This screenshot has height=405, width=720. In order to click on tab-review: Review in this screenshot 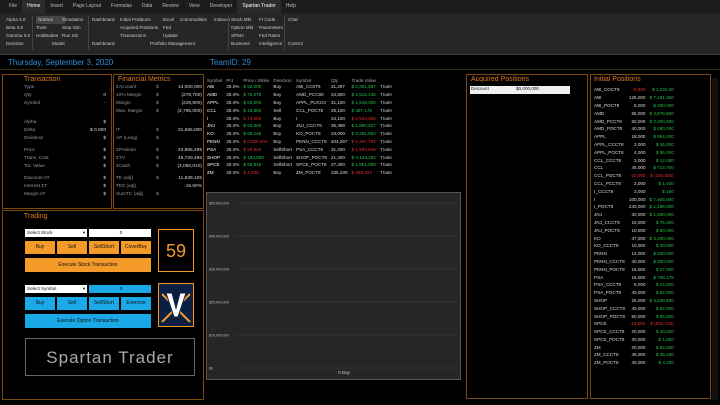, I will do `click(170, 6)`.